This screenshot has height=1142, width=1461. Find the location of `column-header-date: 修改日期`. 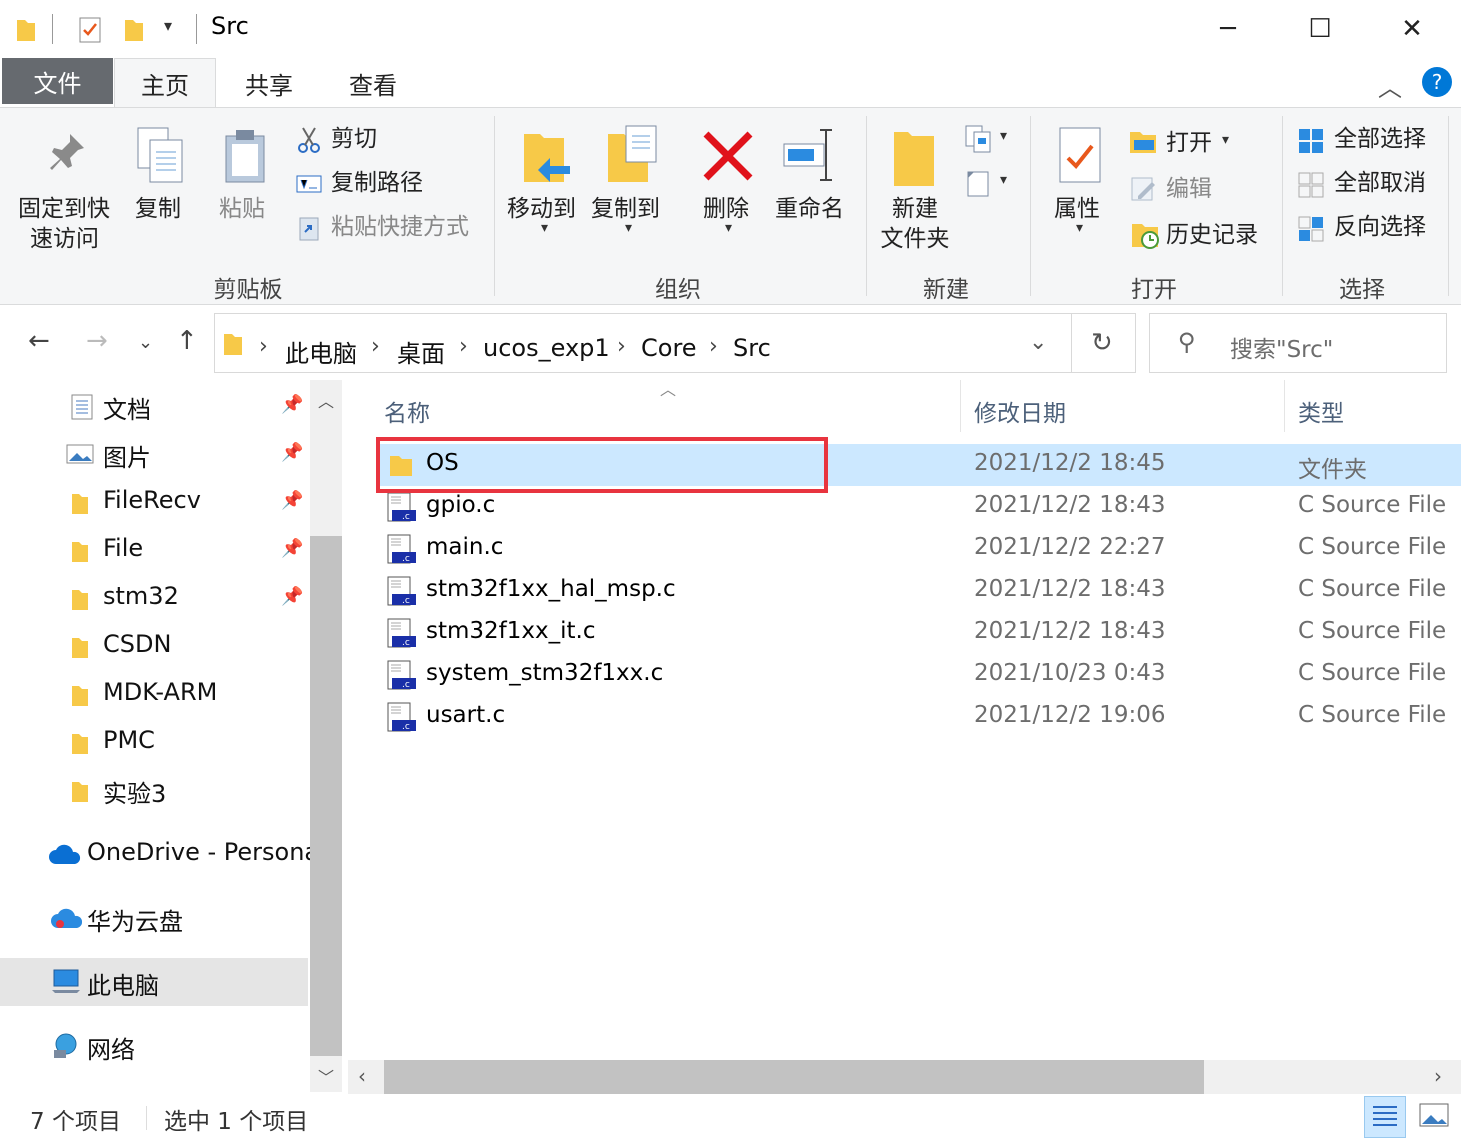

column-header-date: 修改日期 is located at coordinates (1020, 411).